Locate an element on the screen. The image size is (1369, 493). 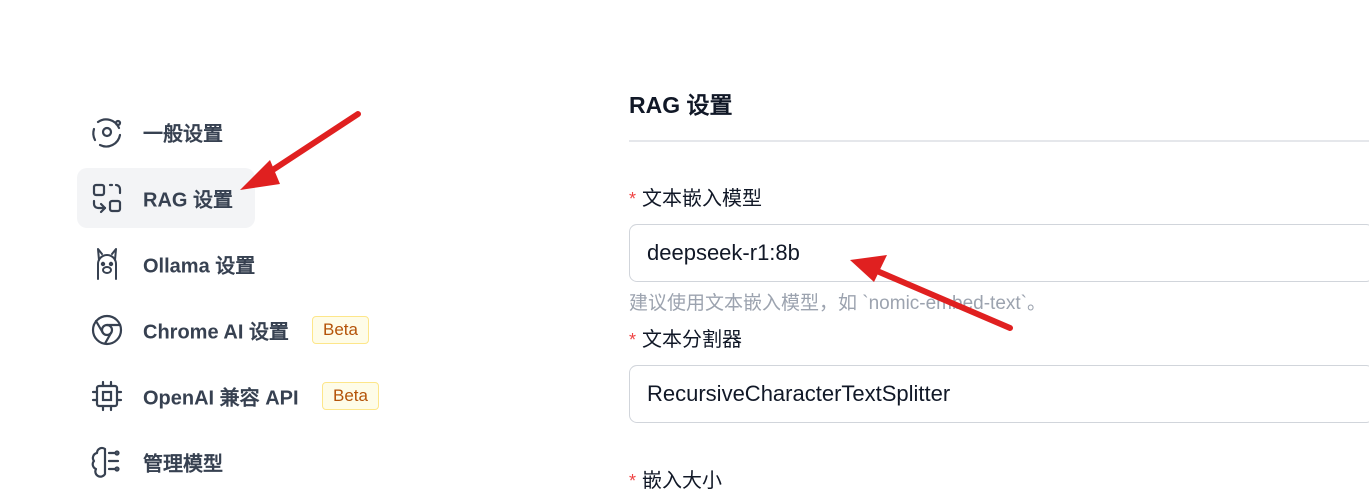
sidebar-item-label: 管理模型 is located at coordinates (183, 464).